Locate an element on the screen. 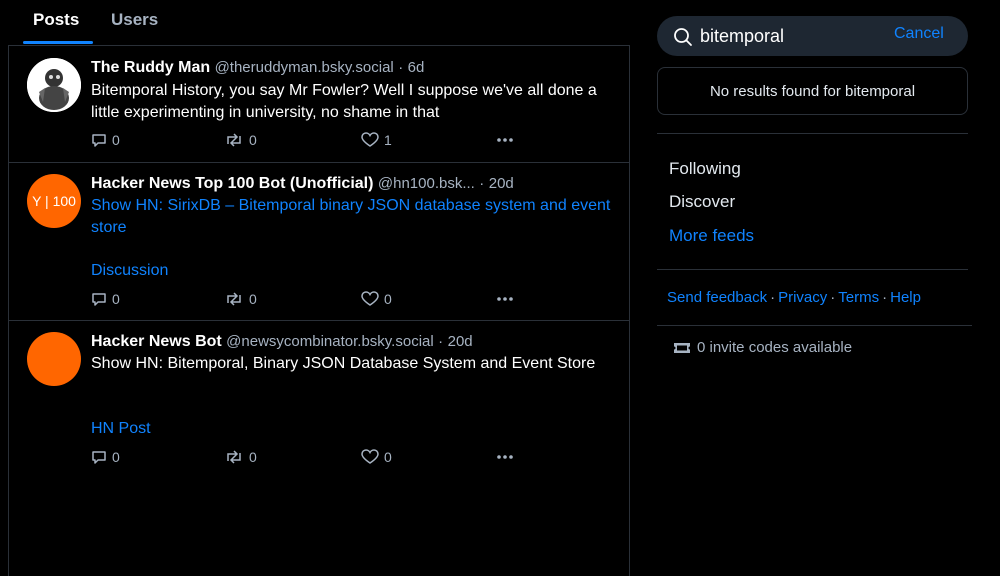 The width and height of the screenshot is (1000, 576). author-handle: @newsycombinator.bsky.social is located at coordinates (330, 341).